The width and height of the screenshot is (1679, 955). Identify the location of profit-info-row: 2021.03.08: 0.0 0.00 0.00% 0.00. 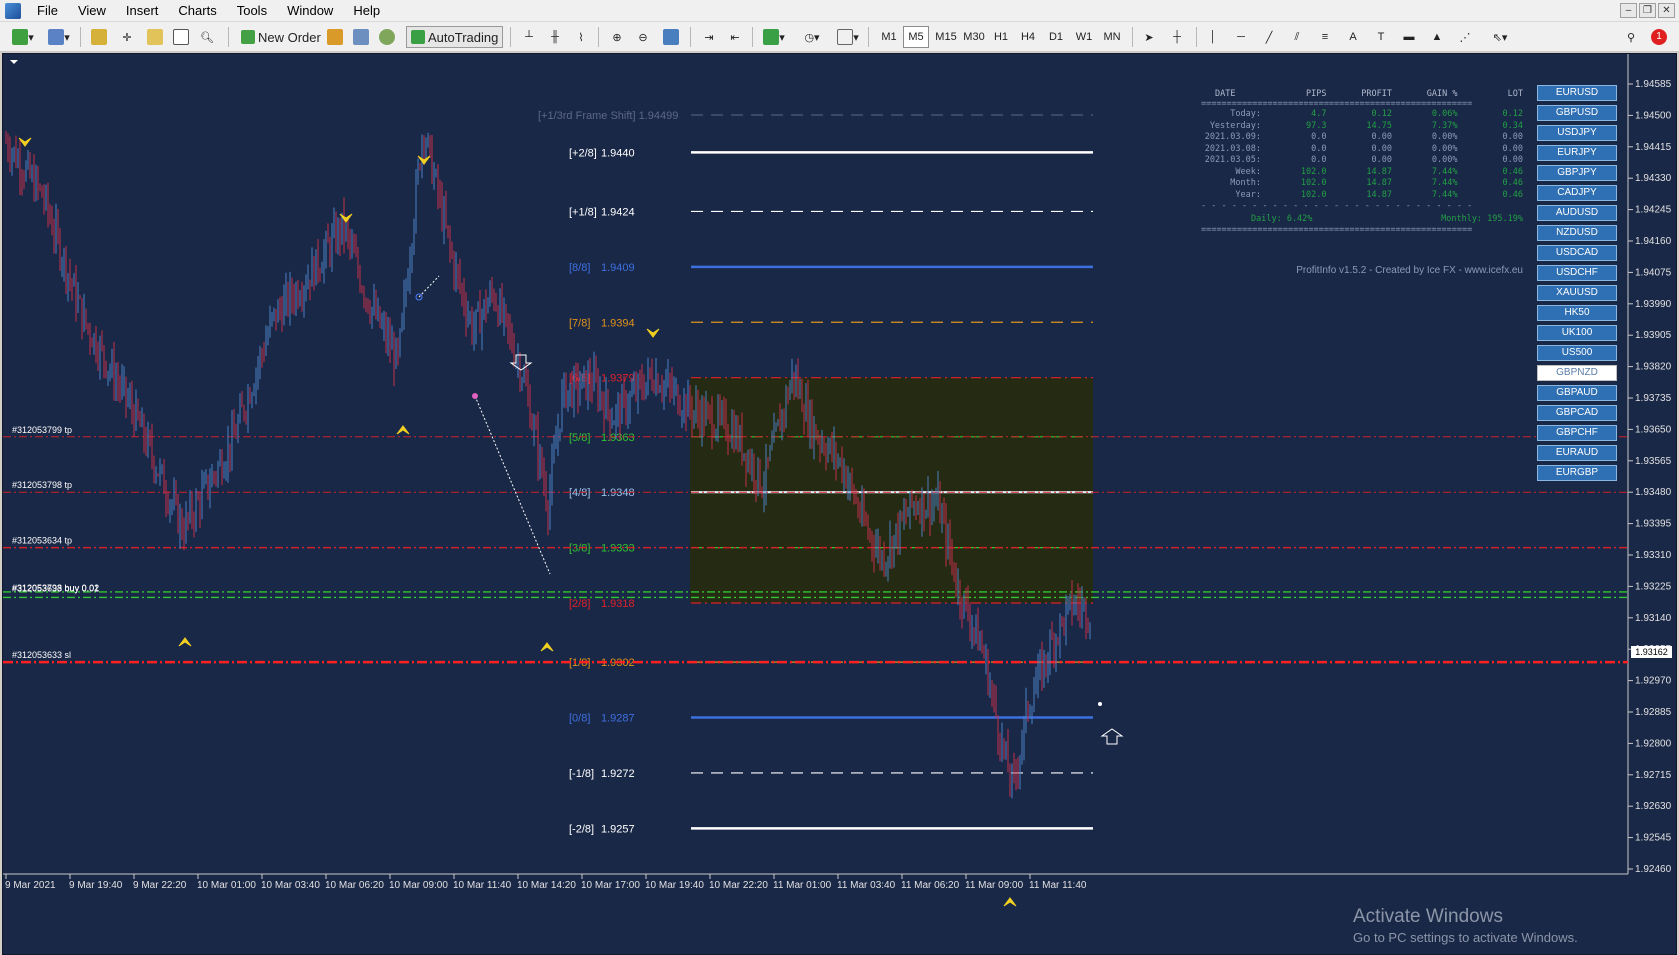
(1362, 150).